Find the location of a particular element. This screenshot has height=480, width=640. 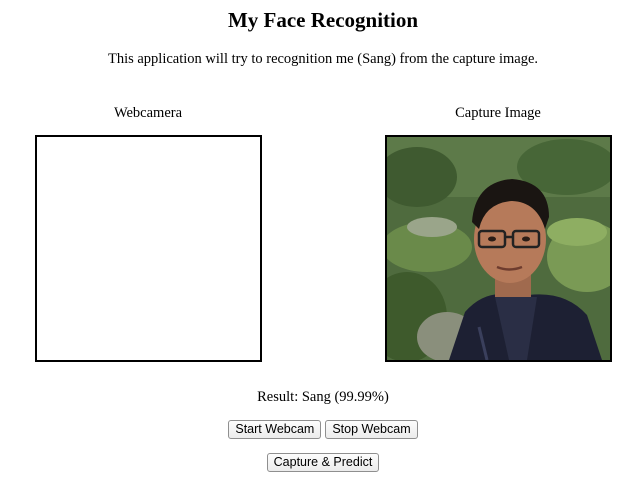

prediction-result: Result: Sang (99.99%) is located at coordinates (323, 397).